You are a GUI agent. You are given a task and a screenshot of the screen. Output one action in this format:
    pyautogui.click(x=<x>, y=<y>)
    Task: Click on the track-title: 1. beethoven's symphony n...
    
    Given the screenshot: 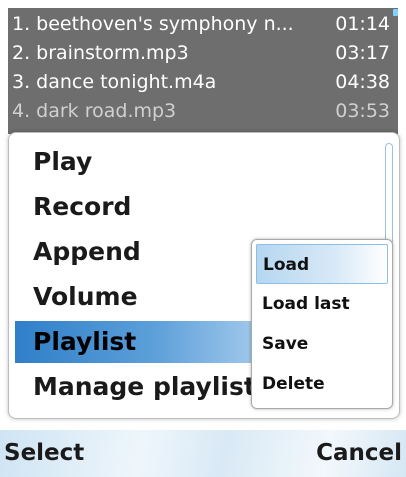 What is the action you would take?
    pyautogui.click(x=153, y=24)
    